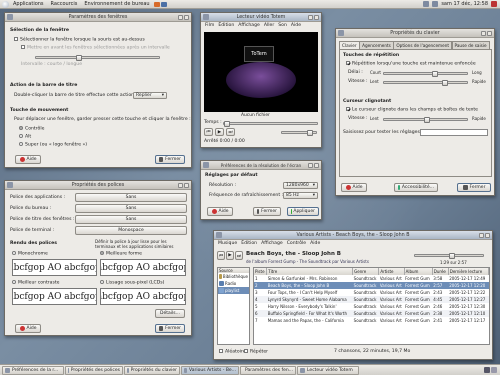 The width and height of the screenshot is (500, 375). I want to click on titlebar: Lecteur vidéo Totem, so click(261, 17).